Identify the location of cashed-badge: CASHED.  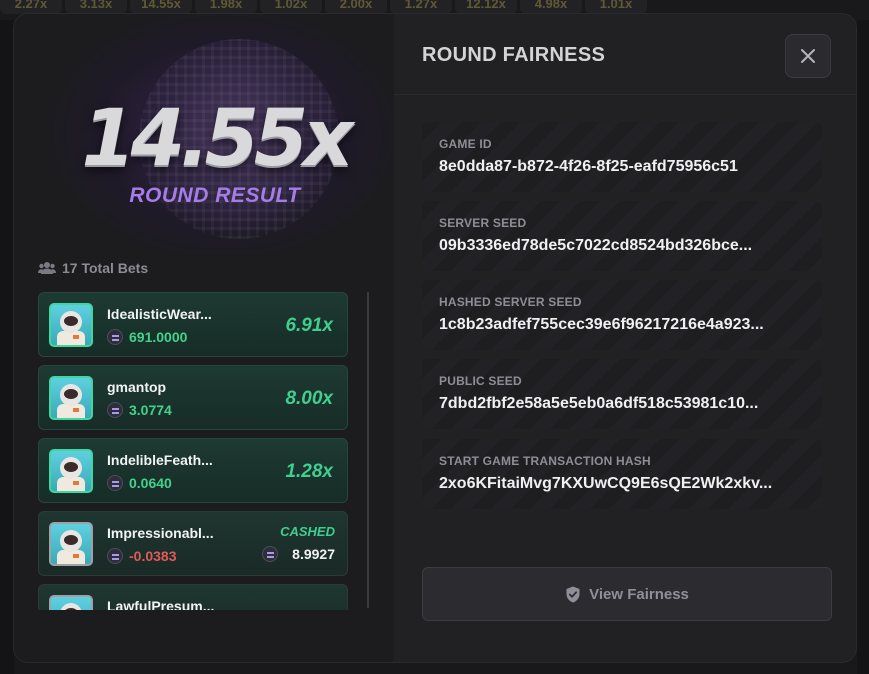
(307, 531).